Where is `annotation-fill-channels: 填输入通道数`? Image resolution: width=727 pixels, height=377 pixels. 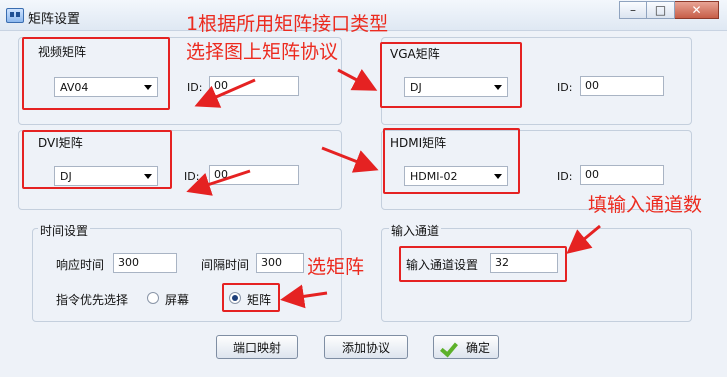 annotation-fill-channels: 填输入通道数 is located at coordinates (645, 205).